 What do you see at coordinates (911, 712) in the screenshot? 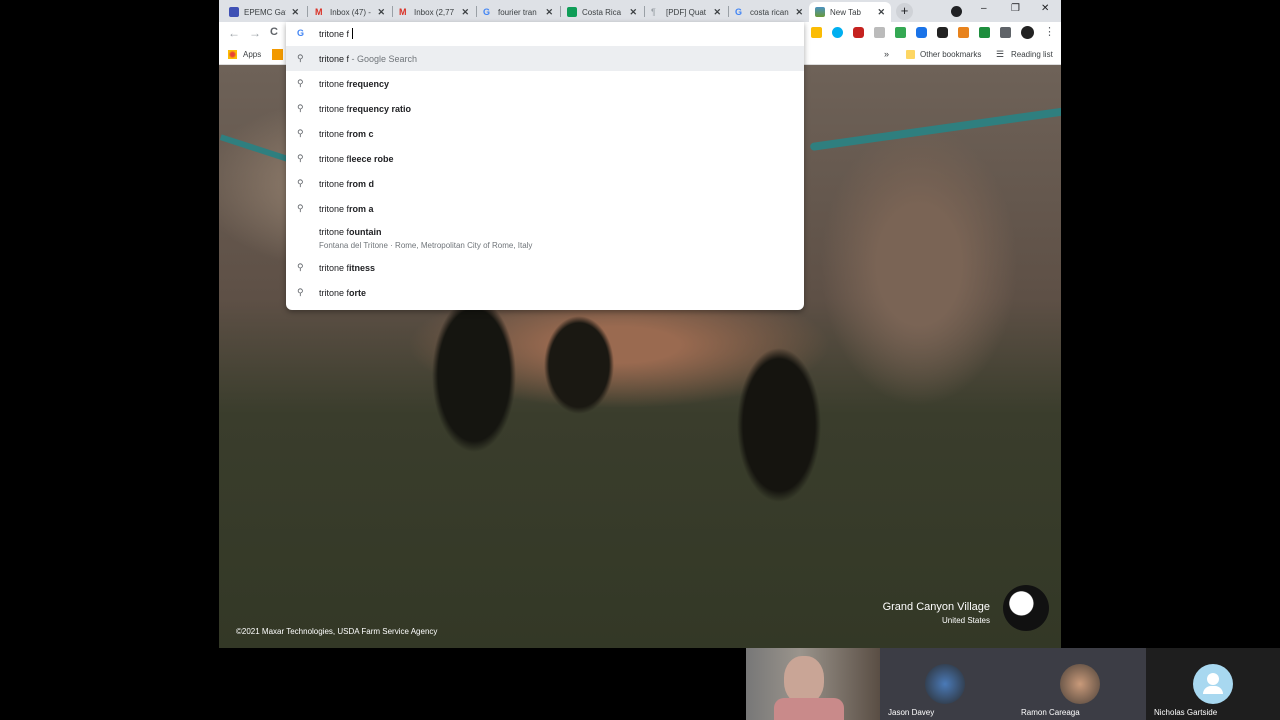
I see `participant-name: Jason Davey` at bounding box center [911, 712].